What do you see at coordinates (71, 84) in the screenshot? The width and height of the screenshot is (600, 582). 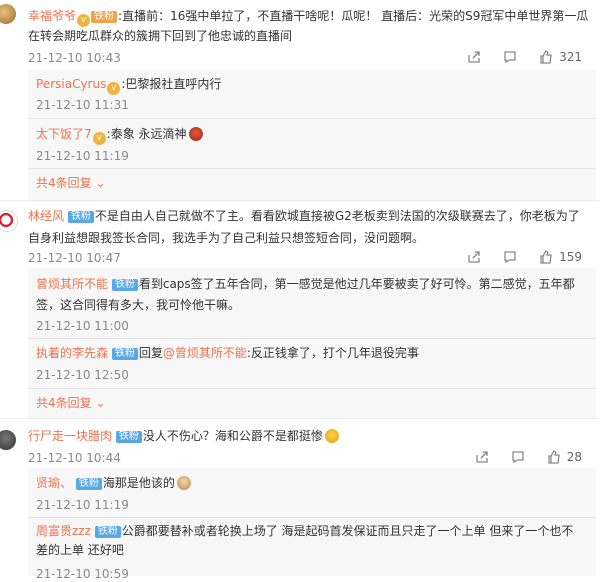 I see `reply-username: PersiaCyrus` at bounding box center [71, 84].